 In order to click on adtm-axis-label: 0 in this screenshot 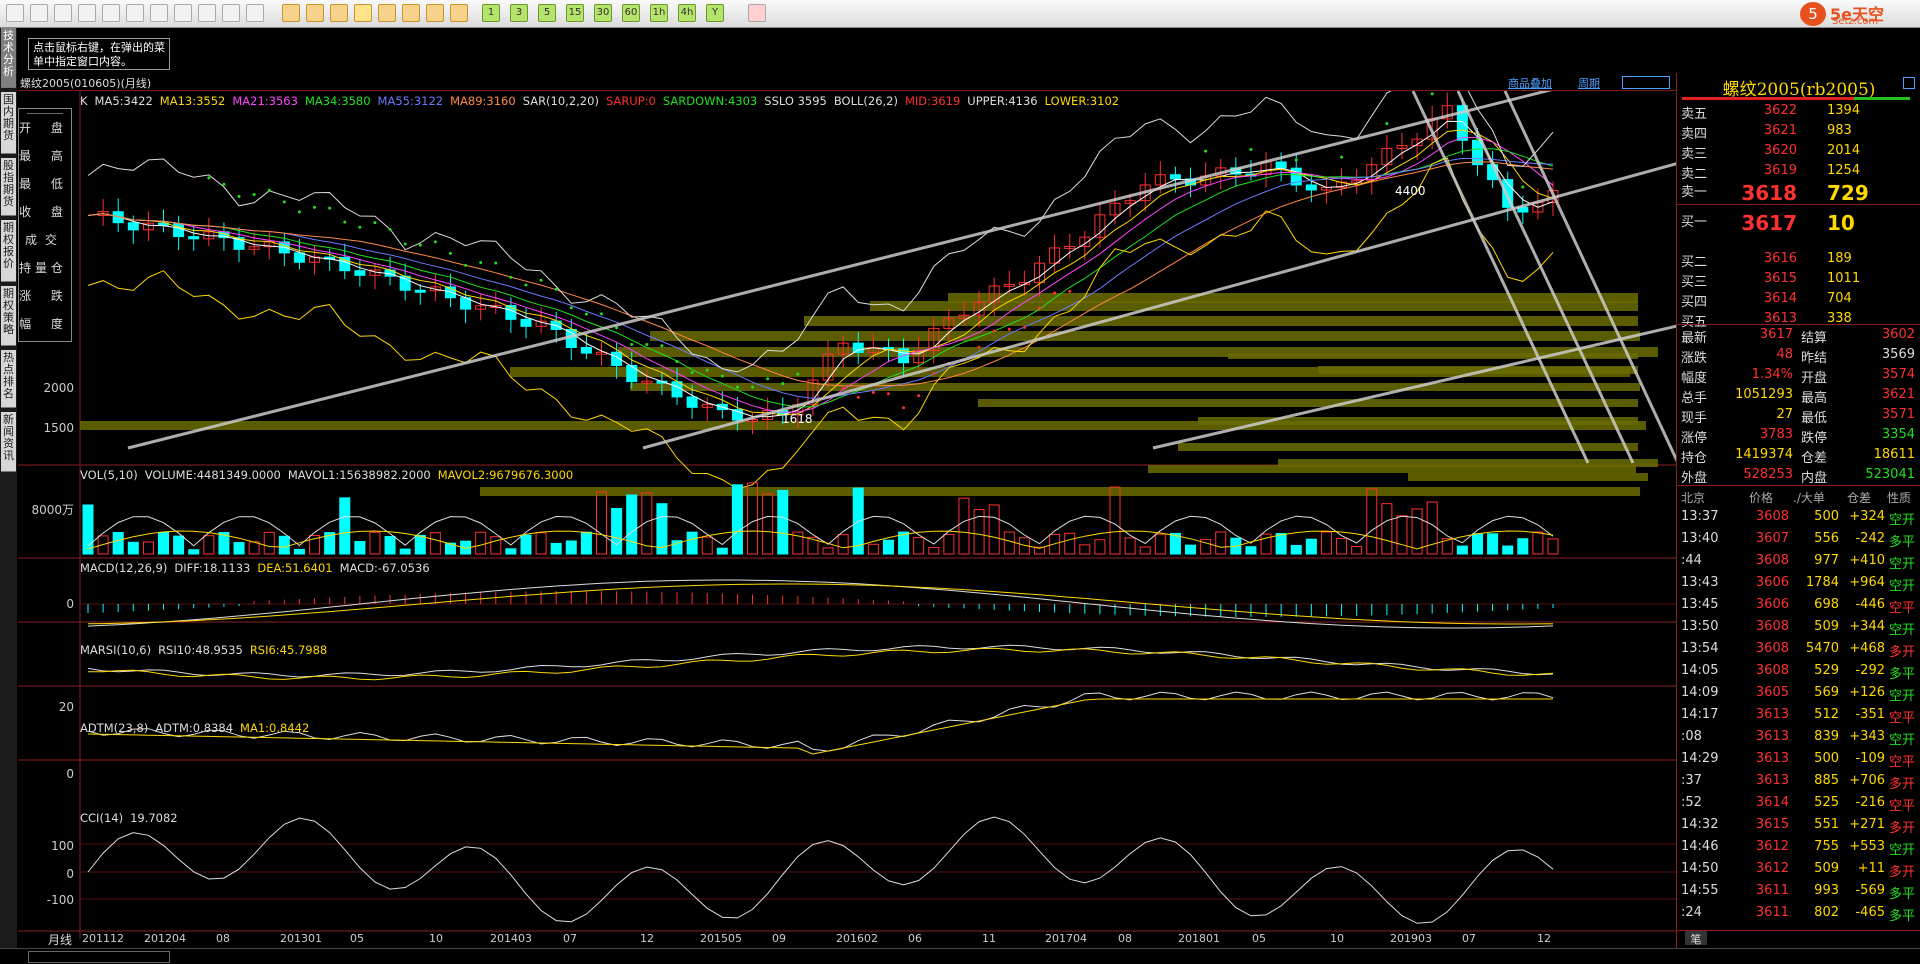, I will do `click(70, 774)`.